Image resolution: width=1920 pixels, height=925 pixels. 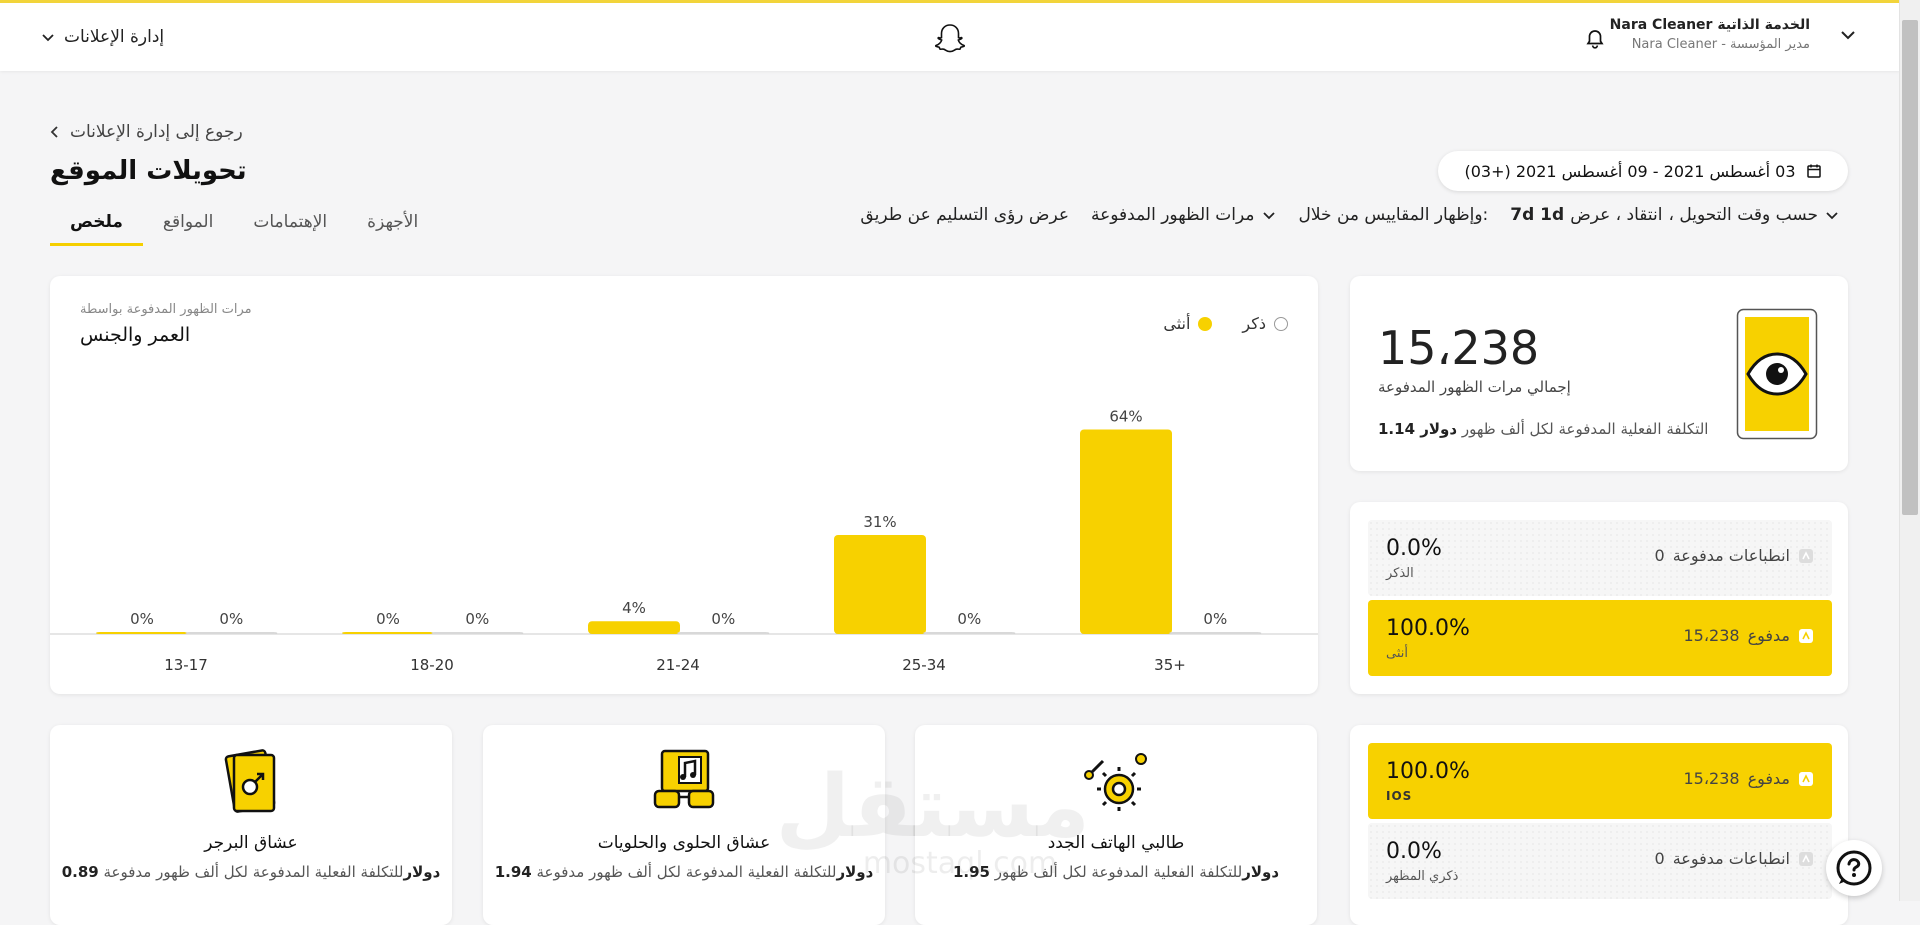 I want to click on conversion-time-label: حسب وقت التحويل ،, so click(x=1743, y=215).